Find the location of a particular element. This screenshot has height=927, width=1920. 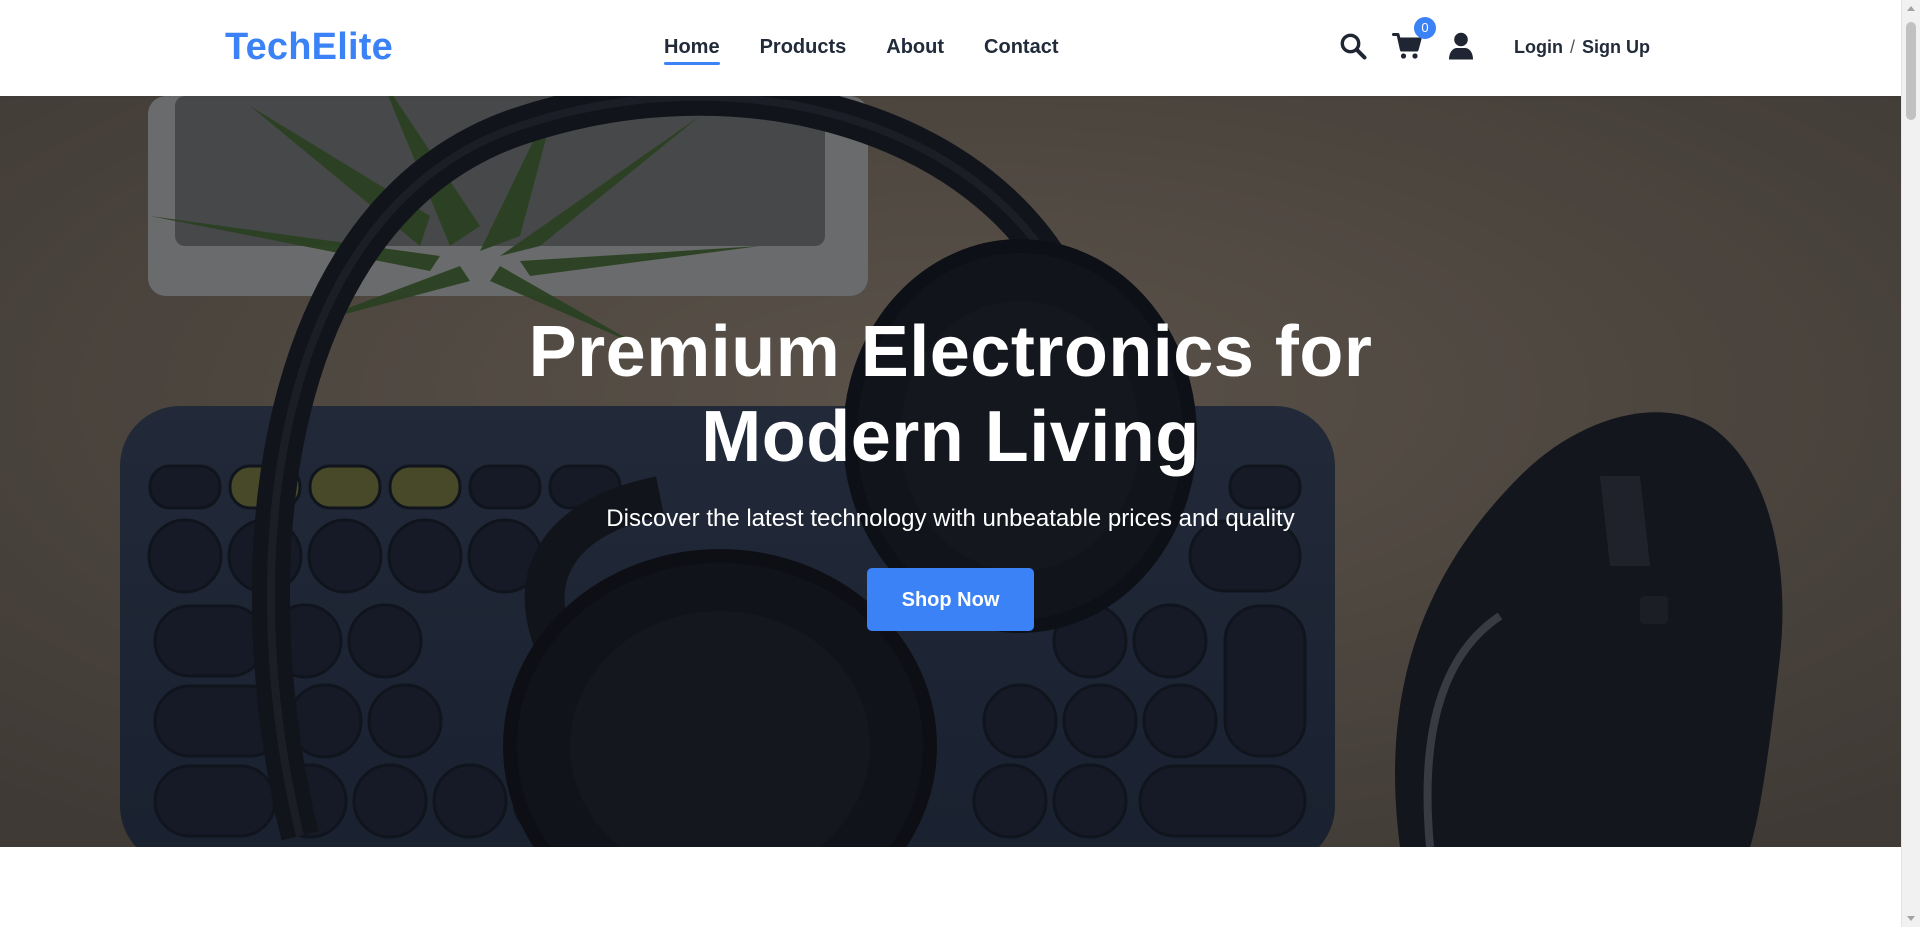

scrollbar-thumb is located at coordinates (1911, 71).